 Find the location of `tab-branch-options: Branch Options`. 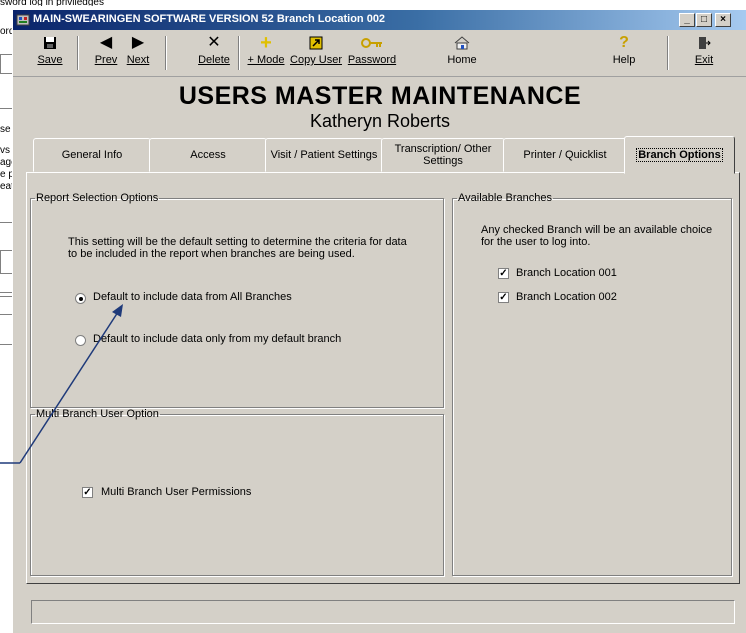

tab-branch-options: Branch Options is located at coordinates (679, 155).